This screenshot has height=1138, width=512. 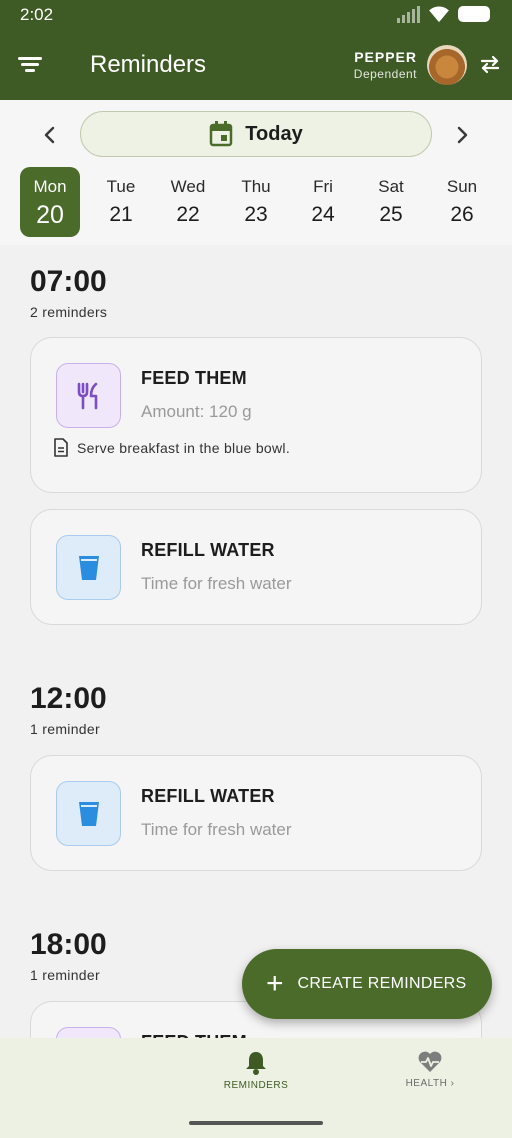 I want to click on day-number: 21, so click(x=121, y=214).